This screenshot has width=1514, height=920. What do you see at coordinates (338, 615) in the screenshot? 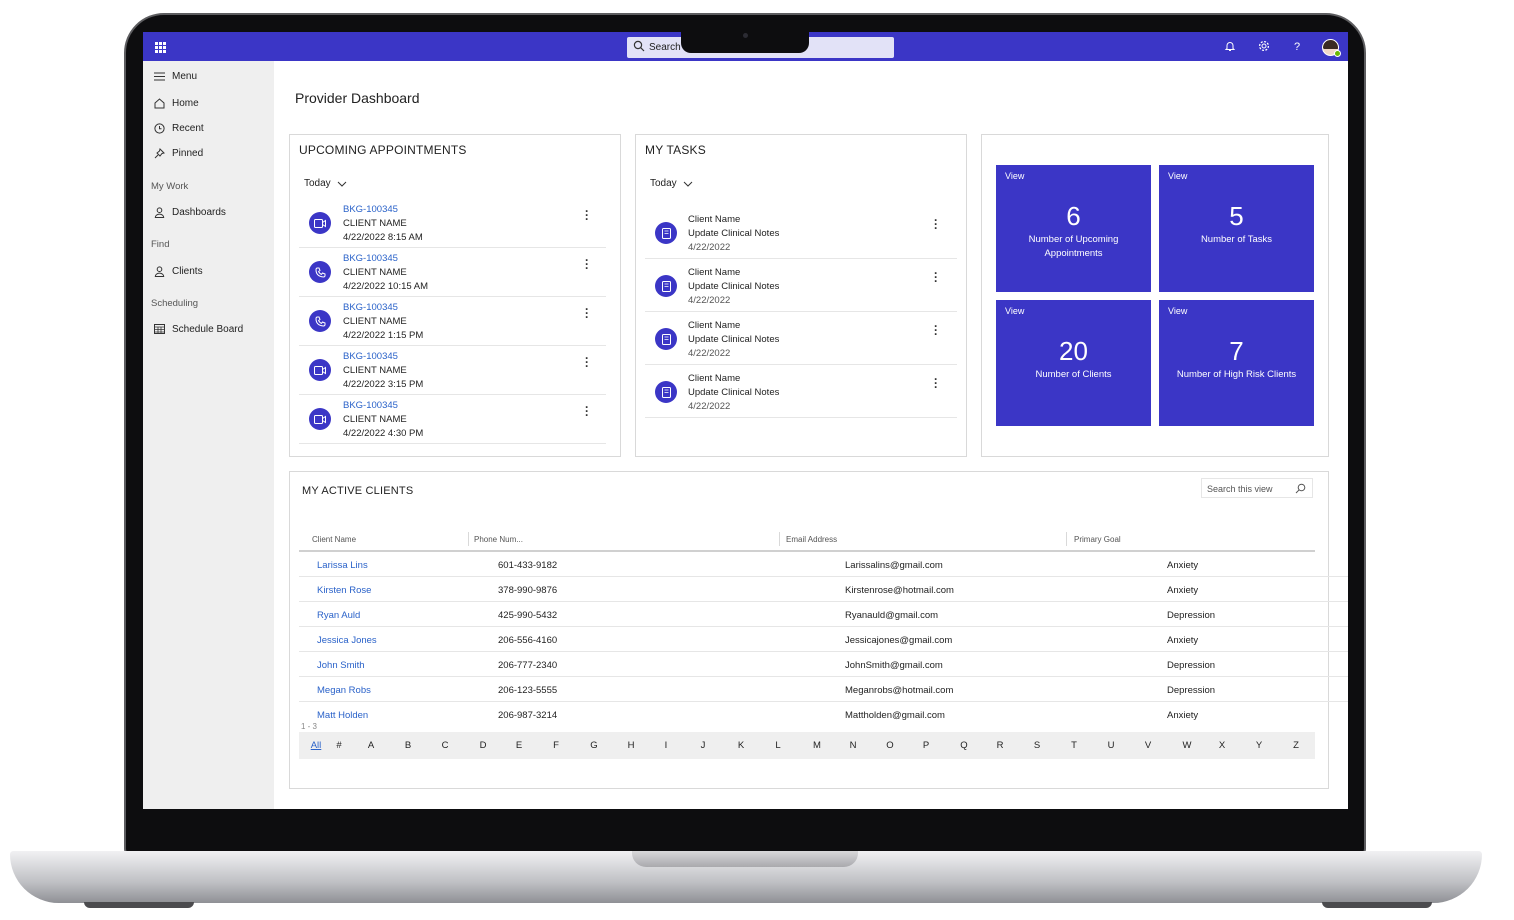
I see `client-name-link: Ryan Auld` at bounding box center [338, 615].